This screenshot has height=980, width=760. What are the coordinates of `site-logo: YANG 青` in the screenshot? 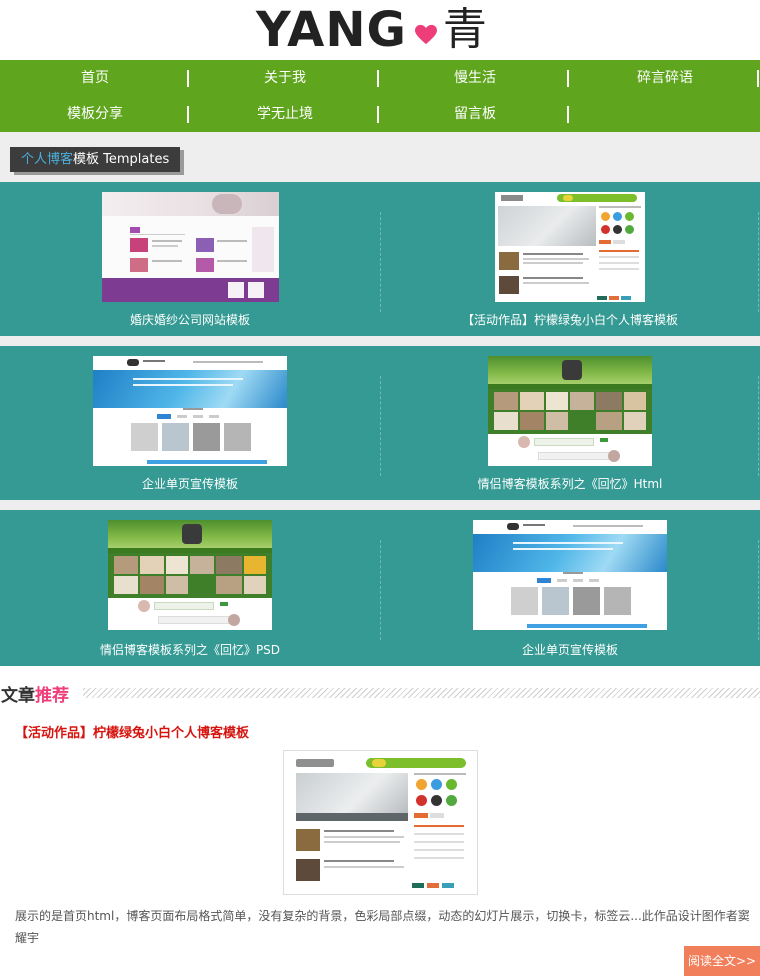 It's located at (371, 30).